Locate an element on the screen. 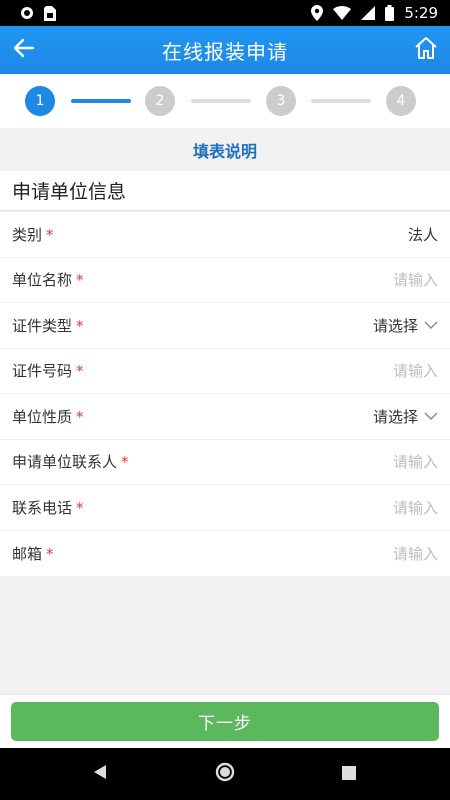 Image resolution: width=450 pixels, height=800 pixels. field-label: 类别 * is located at coordinates (33, 234).